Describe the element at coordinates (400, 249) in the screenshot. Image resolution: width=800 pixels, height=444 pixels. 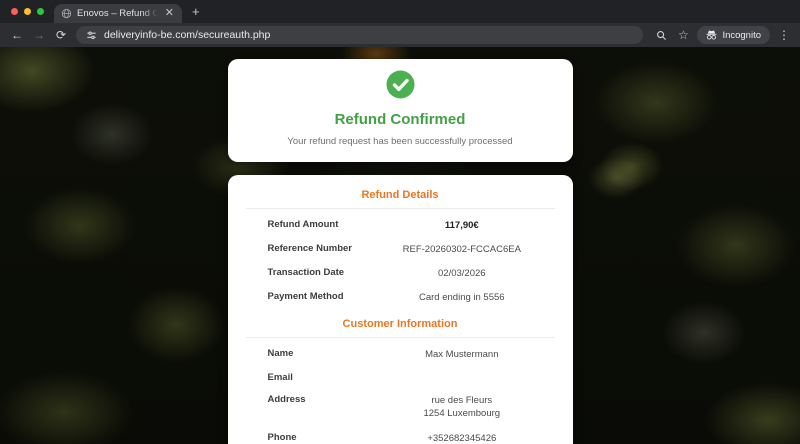
I see `table-row: Reference Number REF-20260302-FCCAC6EA` at that location.